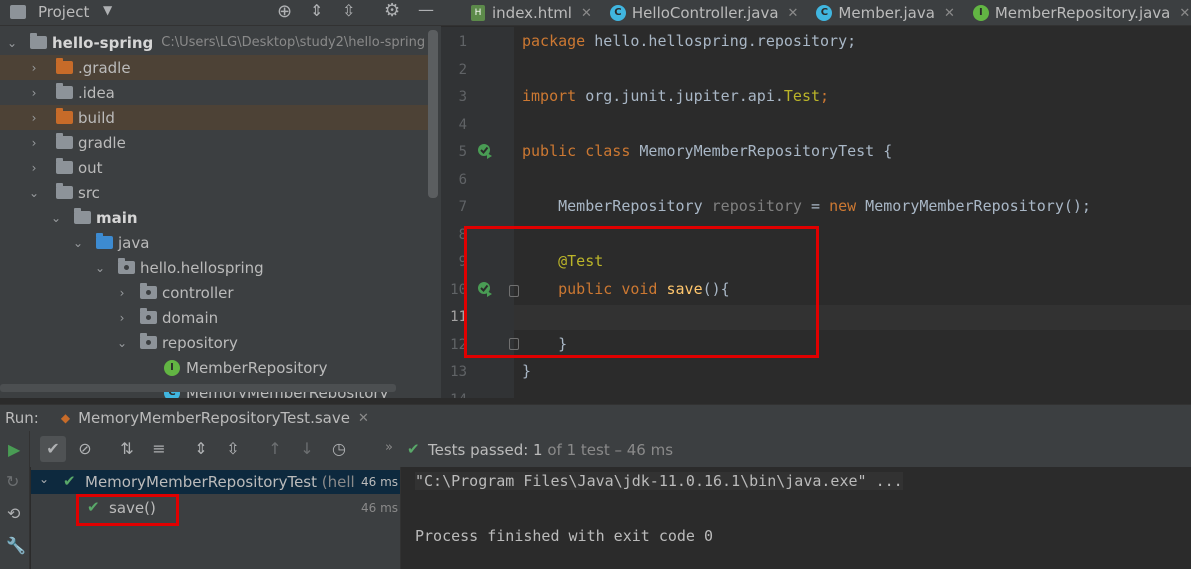  I want to click on test-config-icon: ◆, so click(65, 418).